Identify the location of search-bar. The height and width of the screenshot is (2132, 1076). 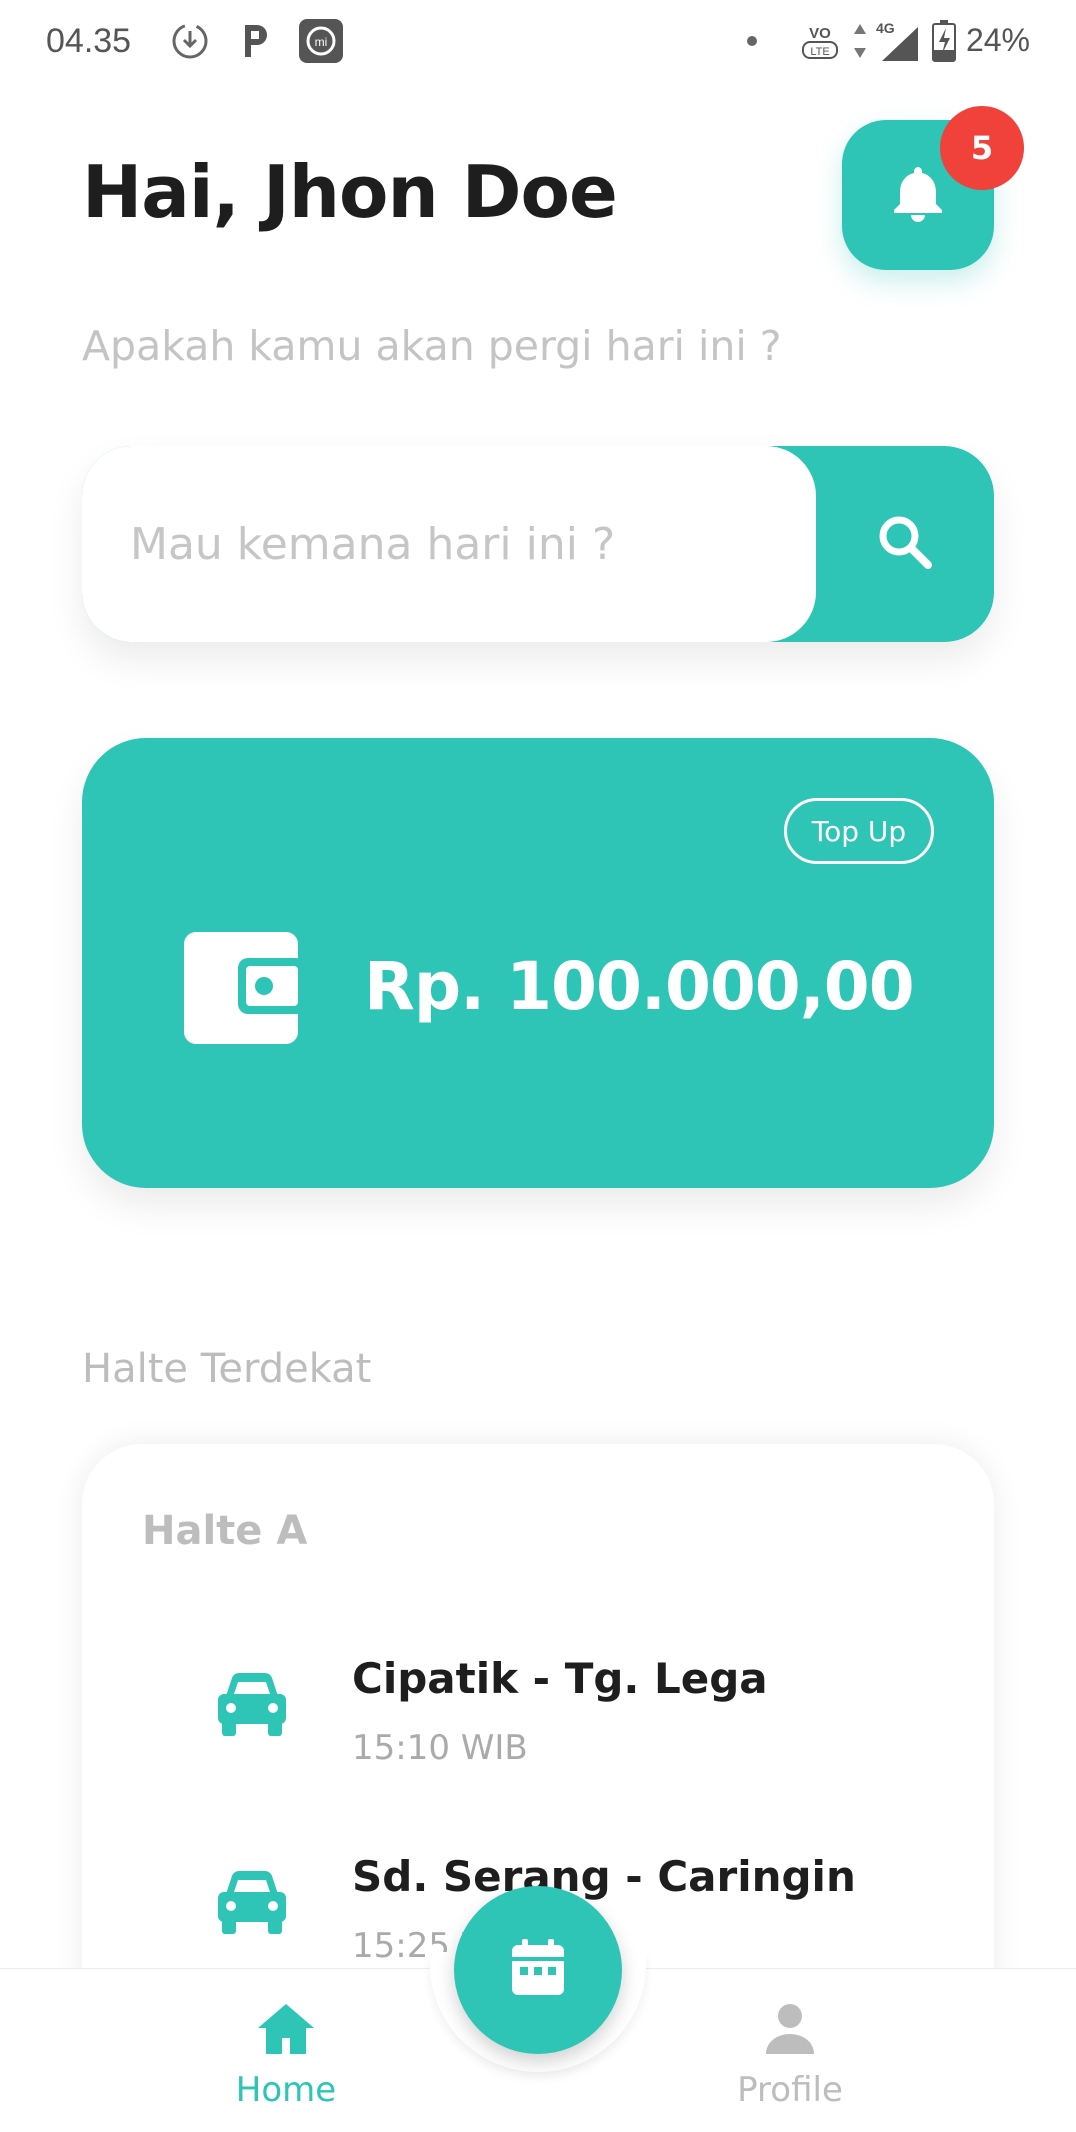
(538, 544).